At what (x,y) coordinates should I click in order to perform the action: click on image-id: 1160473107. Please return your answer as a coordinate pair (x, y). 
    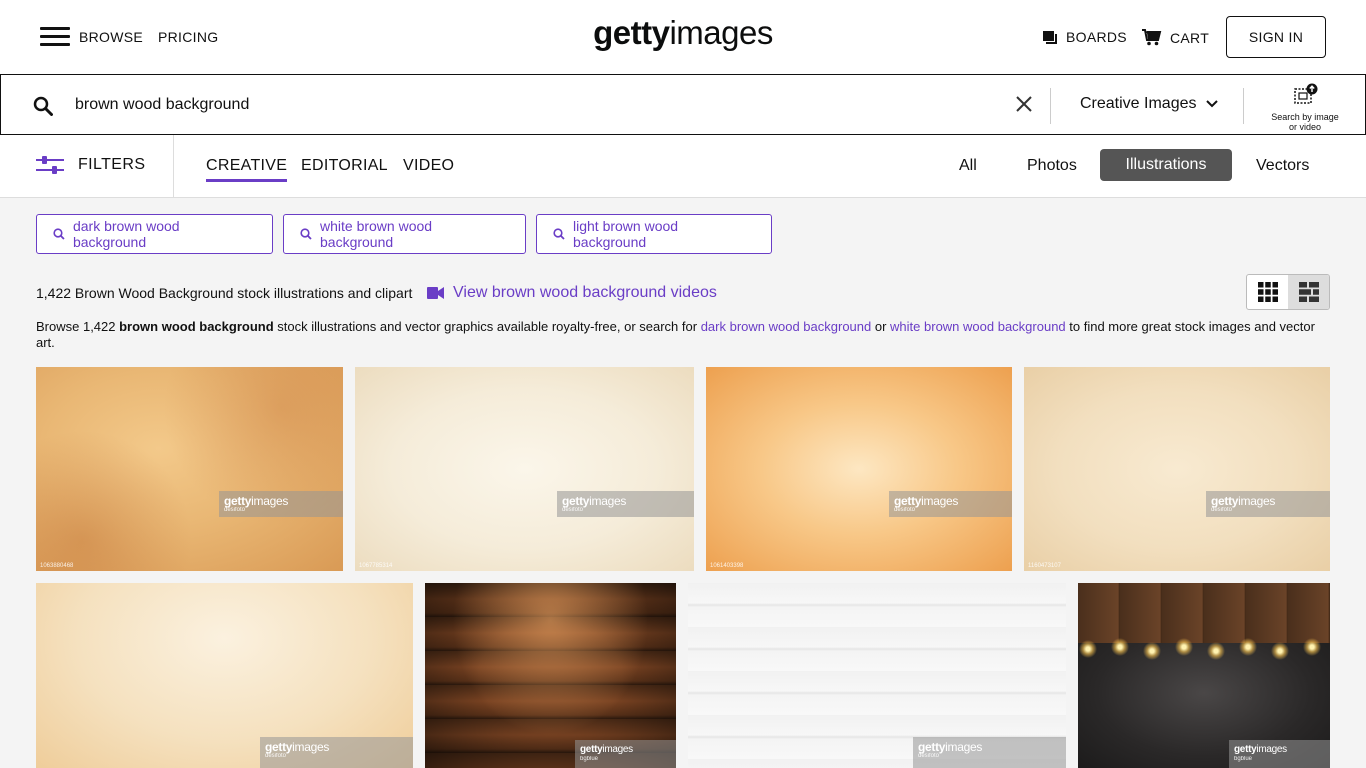
    Looking at the image, I should click on (1044, 566).